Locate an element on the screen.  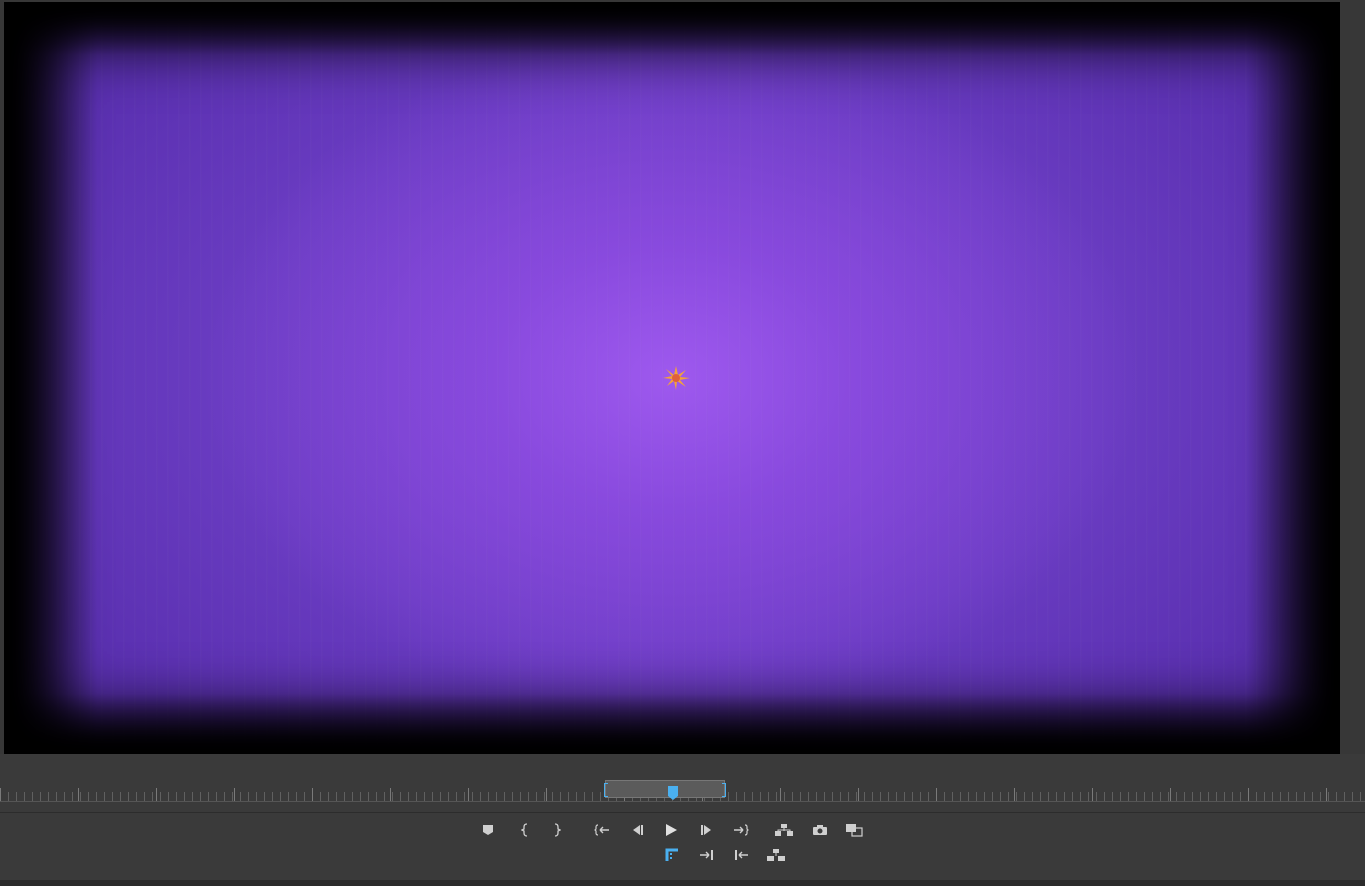
zoom-scroll-bar is located at coordinates (665, 789).